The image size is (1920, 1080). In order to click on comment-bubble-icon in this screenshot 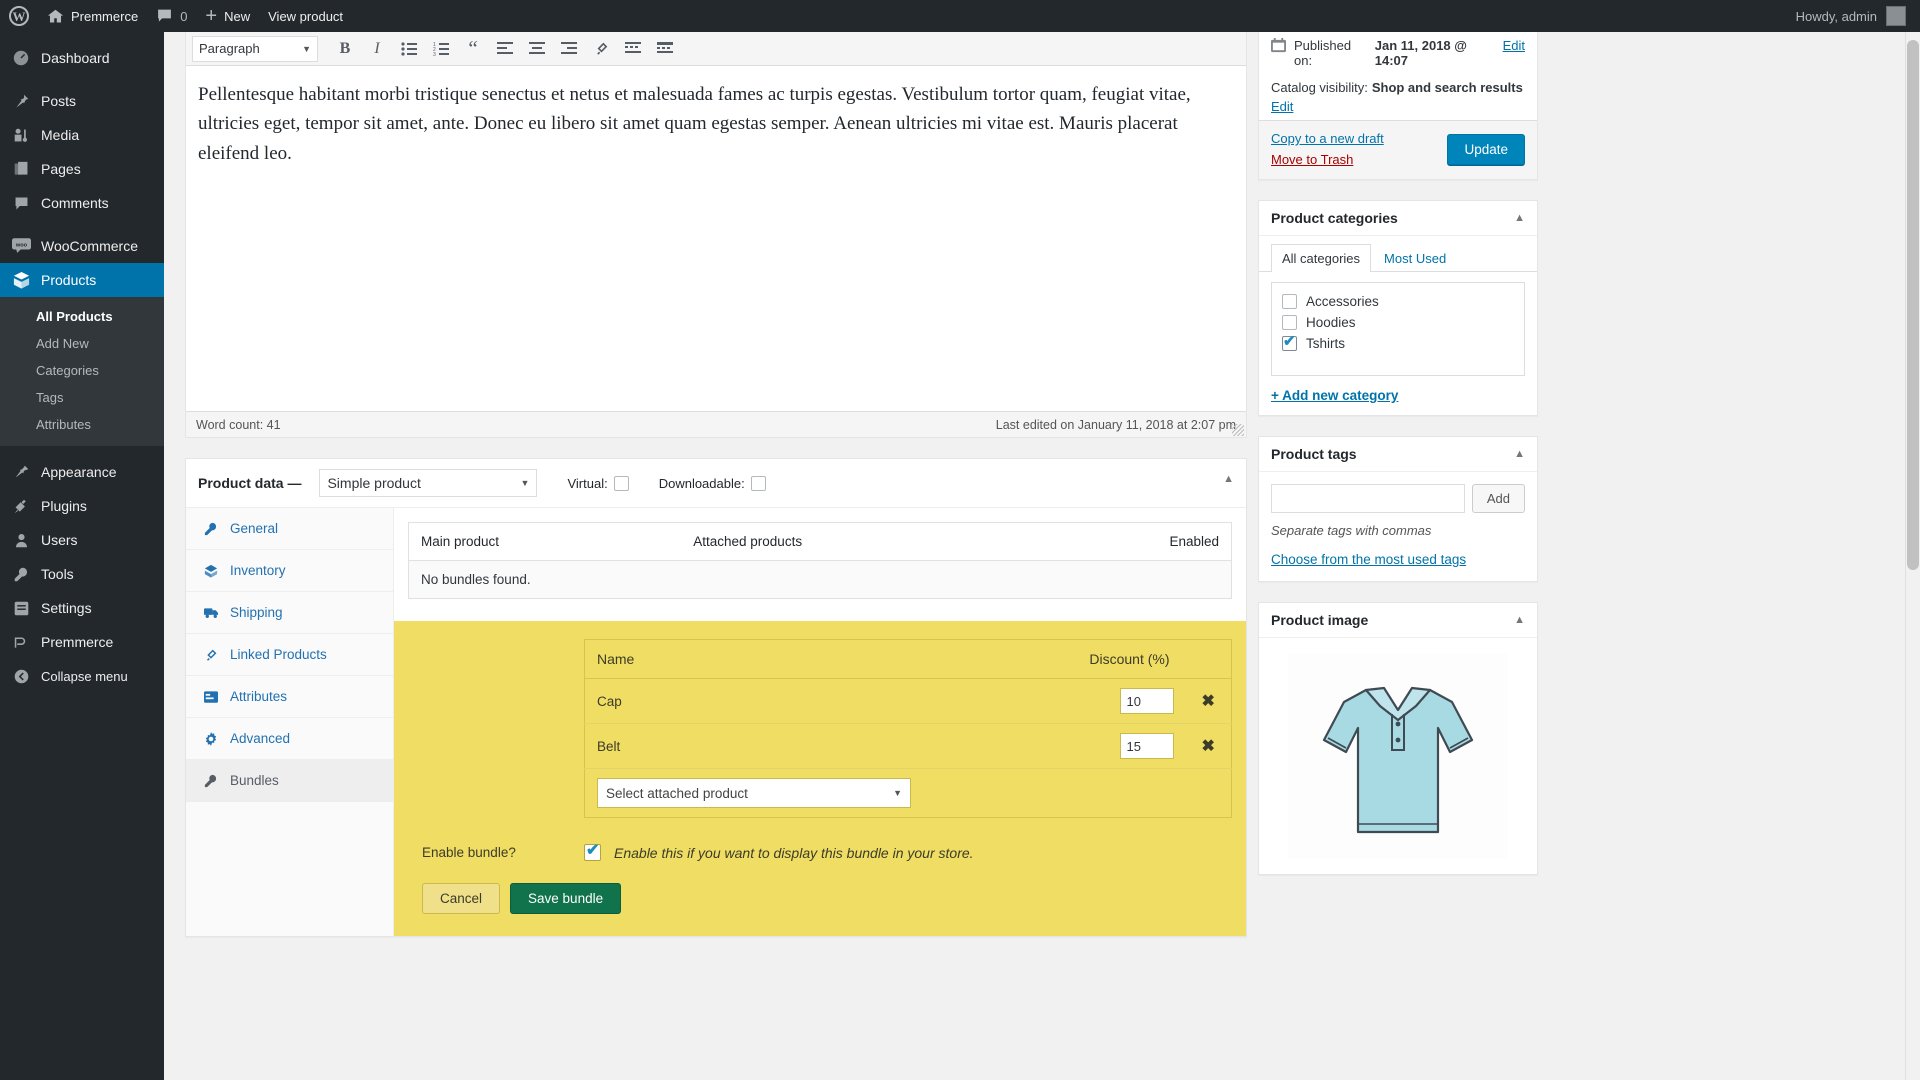, I will do `click(164, 16)`.